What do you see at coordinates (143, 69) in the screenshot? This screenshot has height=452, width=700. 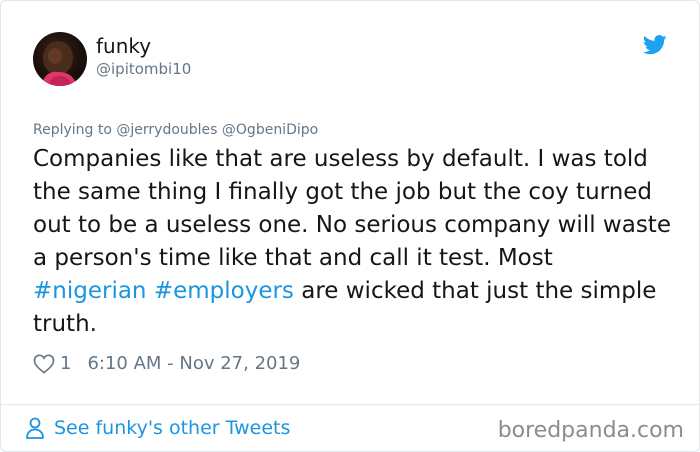 I see `user-handle: @ipitombi10` at bounding box center [143, 69].